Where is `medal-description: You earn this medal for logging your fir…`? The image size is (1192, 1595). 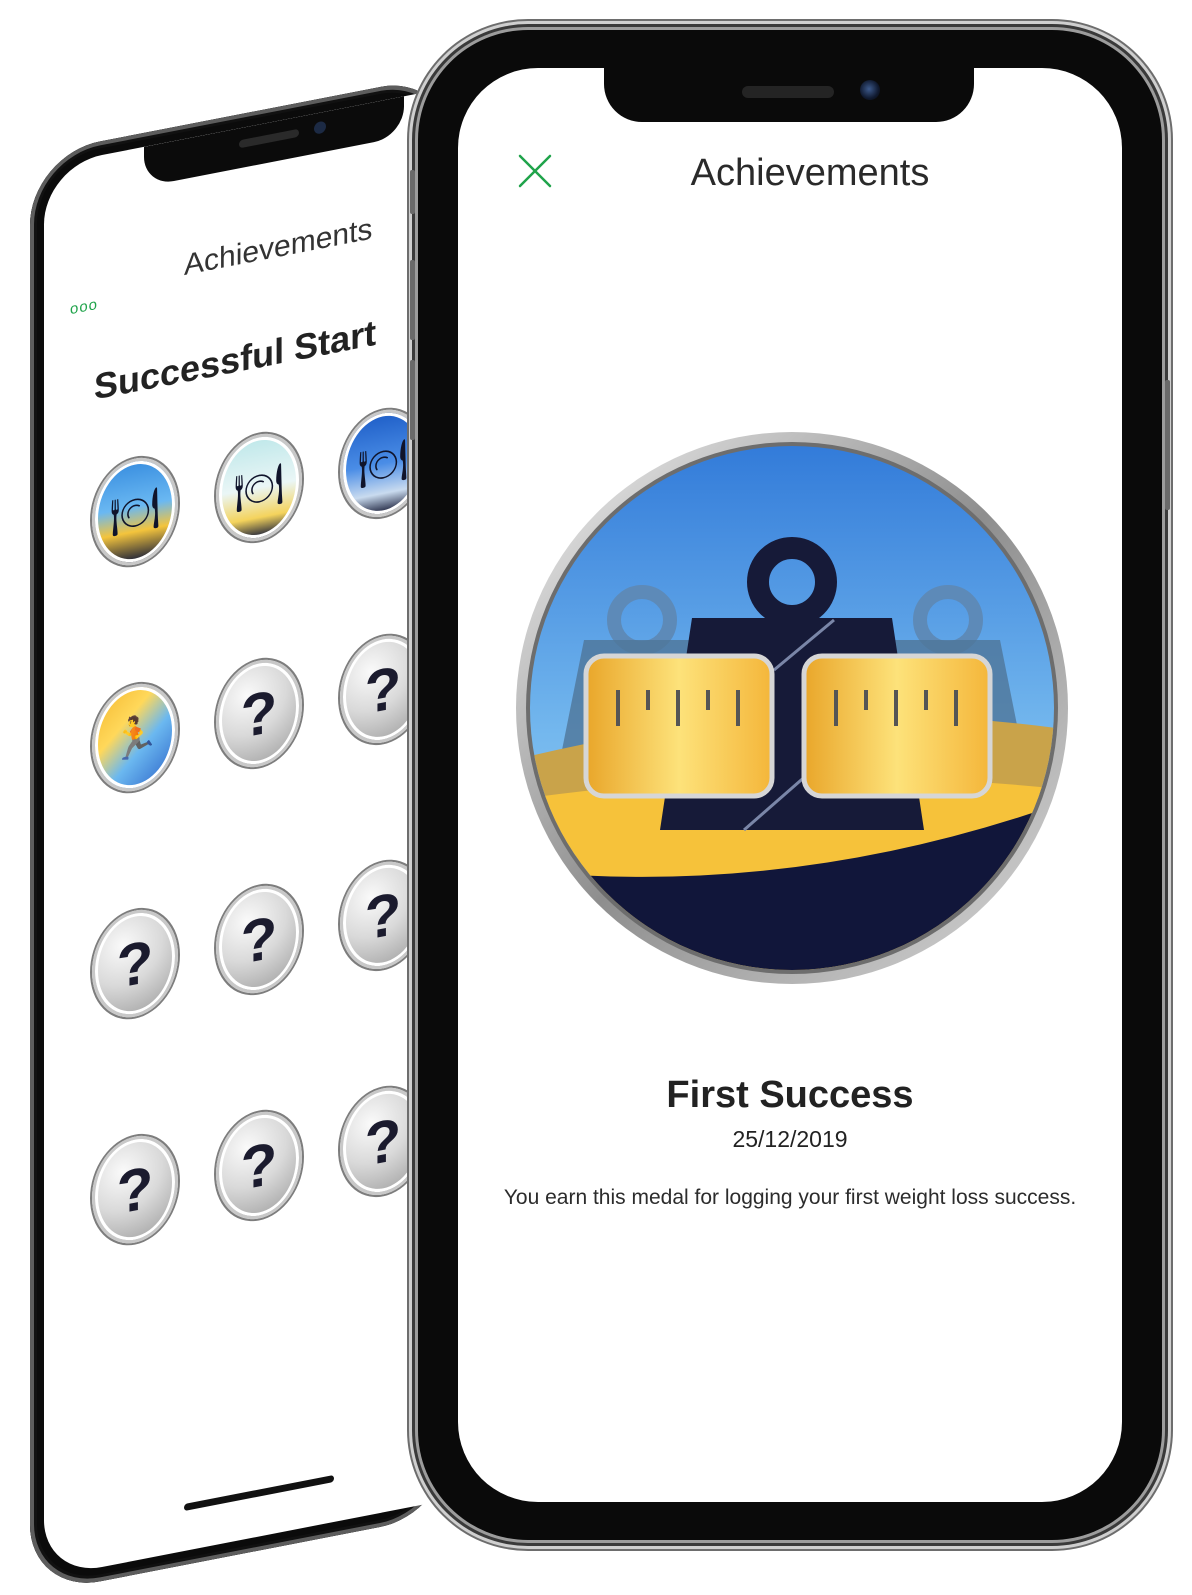
medal-description: You earn this medal for logging your fir… is located at coordinates (790, 1197).